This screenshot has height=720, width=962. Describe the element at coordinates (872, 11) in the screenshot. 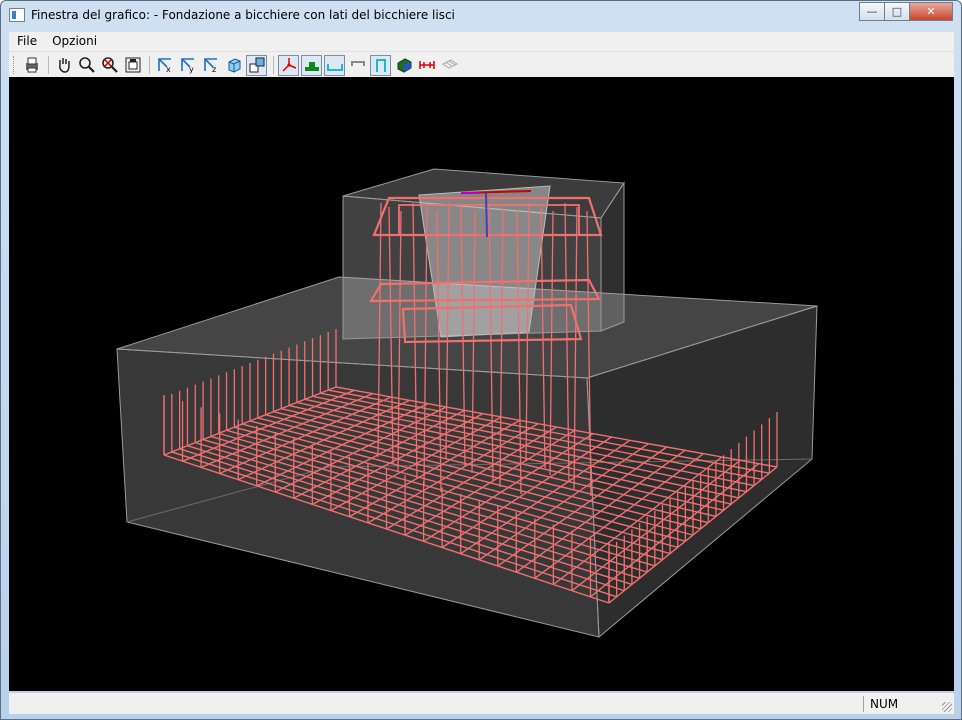

I see `minimize-button: —` at that location.